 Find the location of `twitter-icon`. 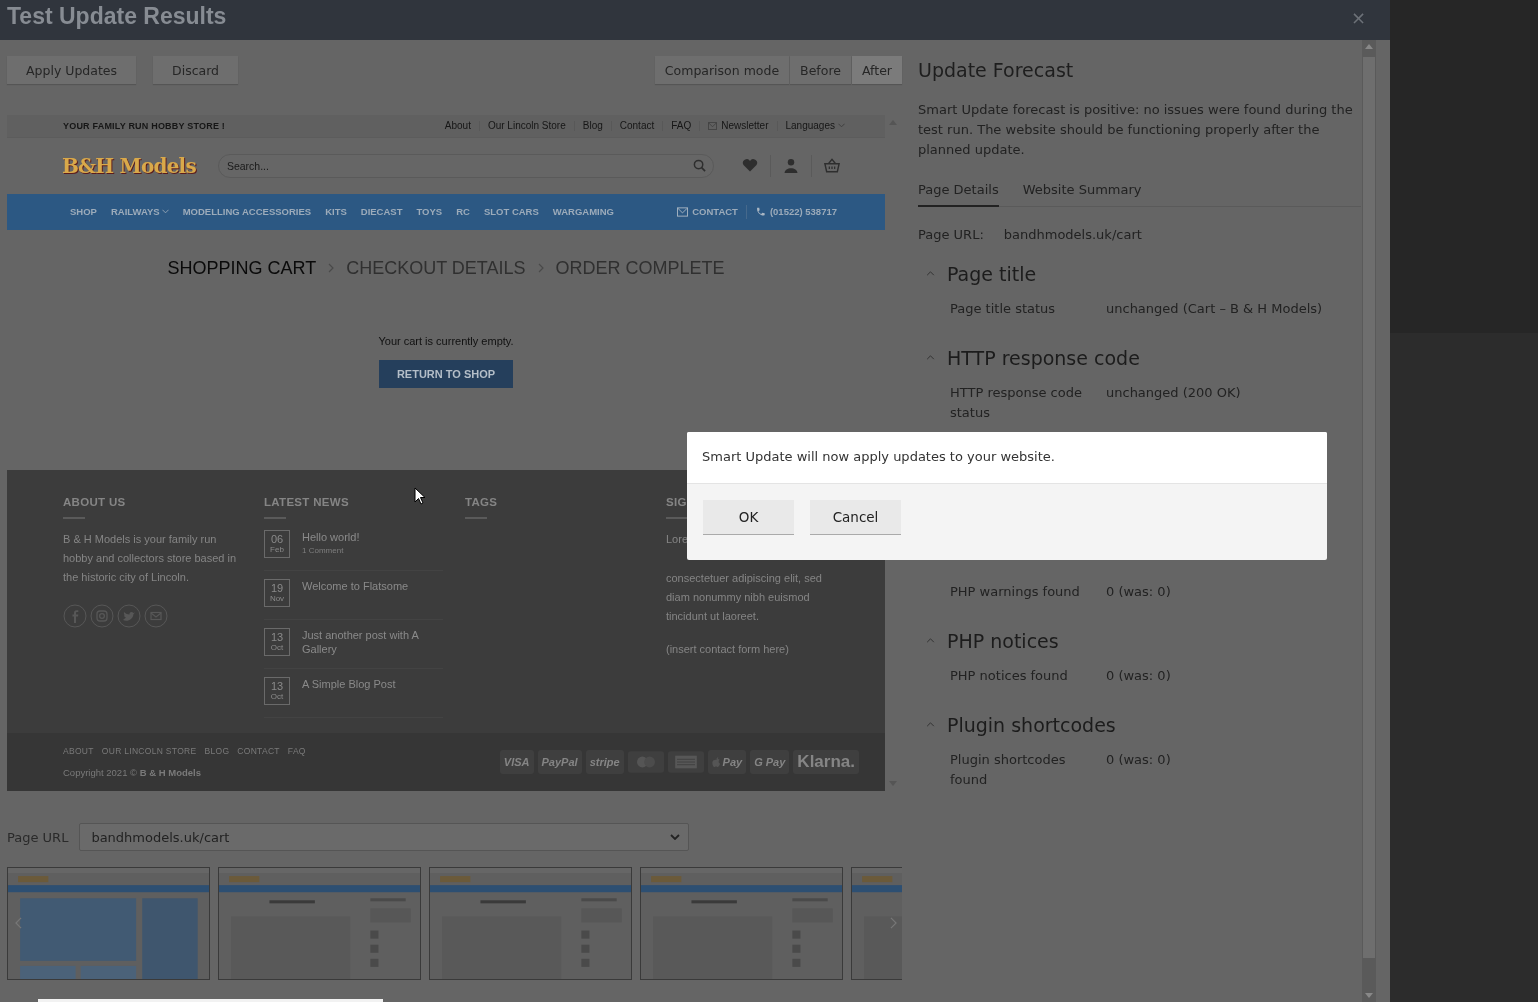

twitter-icon is located at coordinates (129, 616).